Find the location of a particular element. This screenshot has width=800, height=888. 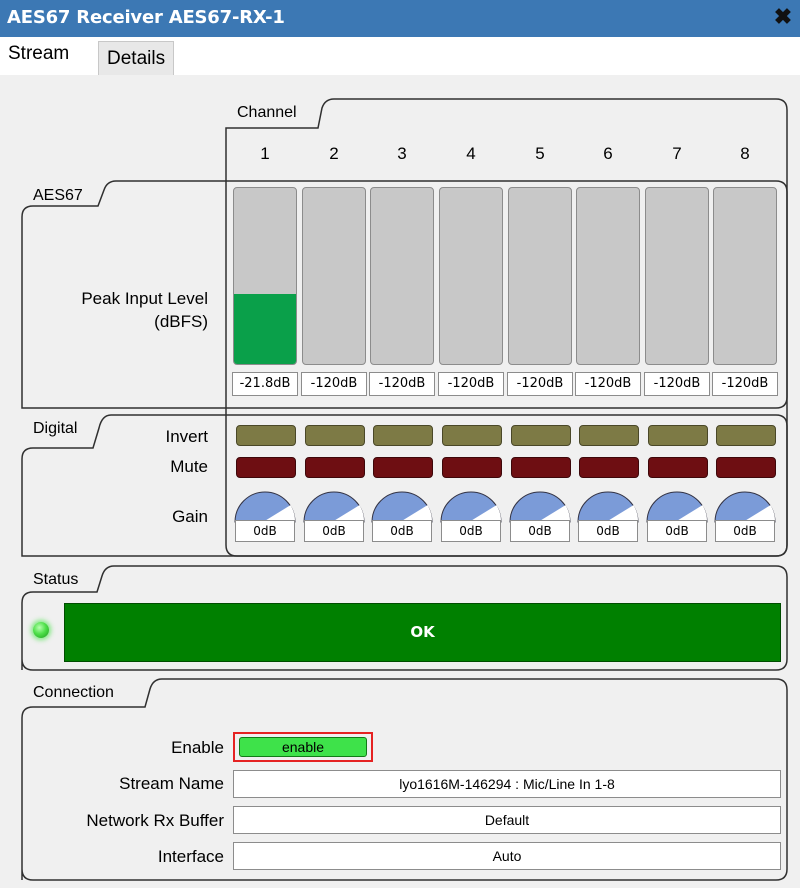

mute-label: Mute is located at coordinates (189, 466).